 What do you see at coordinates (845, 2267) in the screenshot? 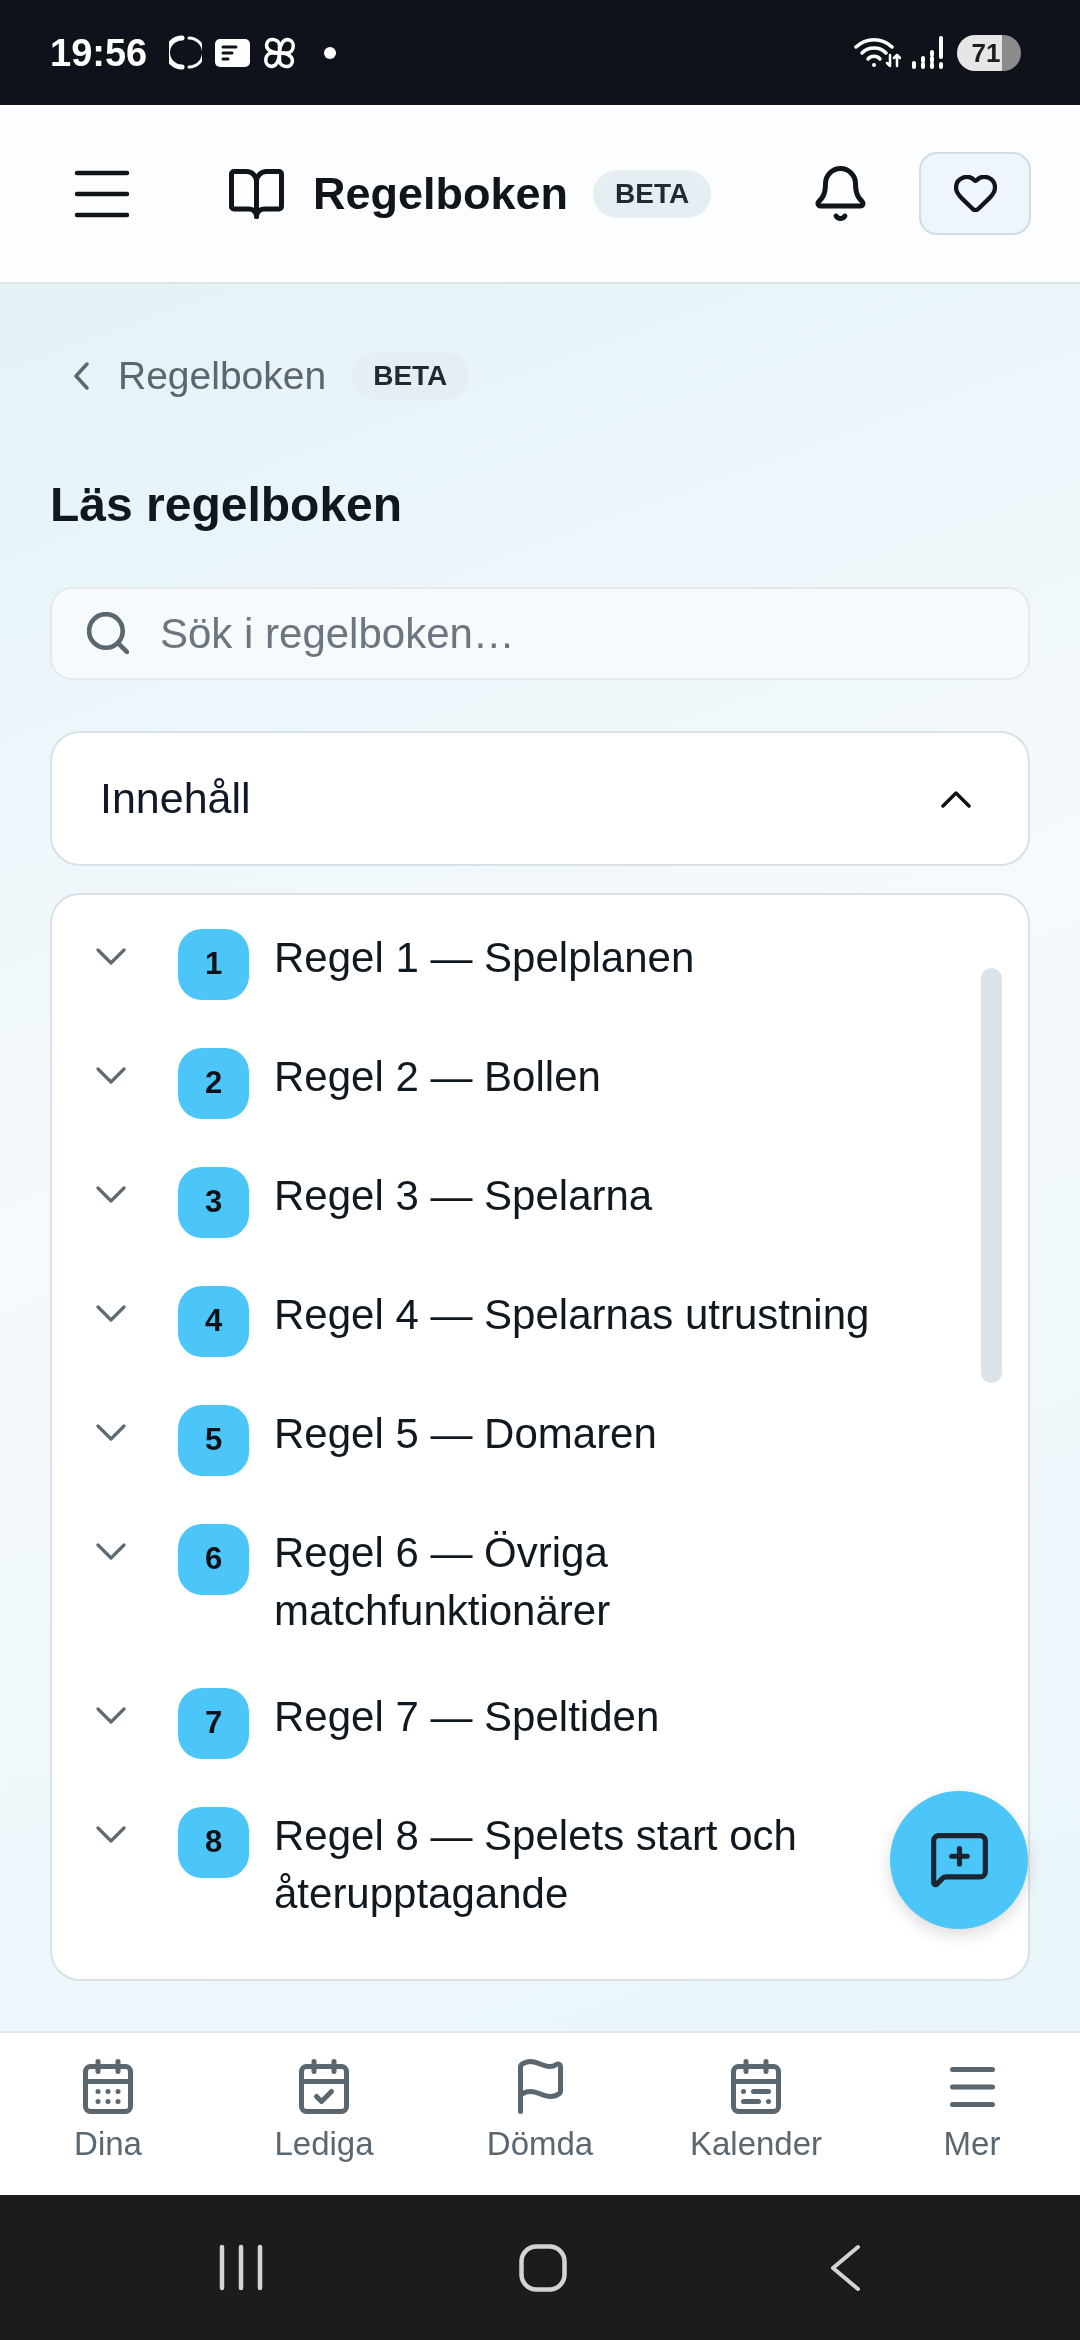
I see `back-icon` at bounding box center [845, 2267].